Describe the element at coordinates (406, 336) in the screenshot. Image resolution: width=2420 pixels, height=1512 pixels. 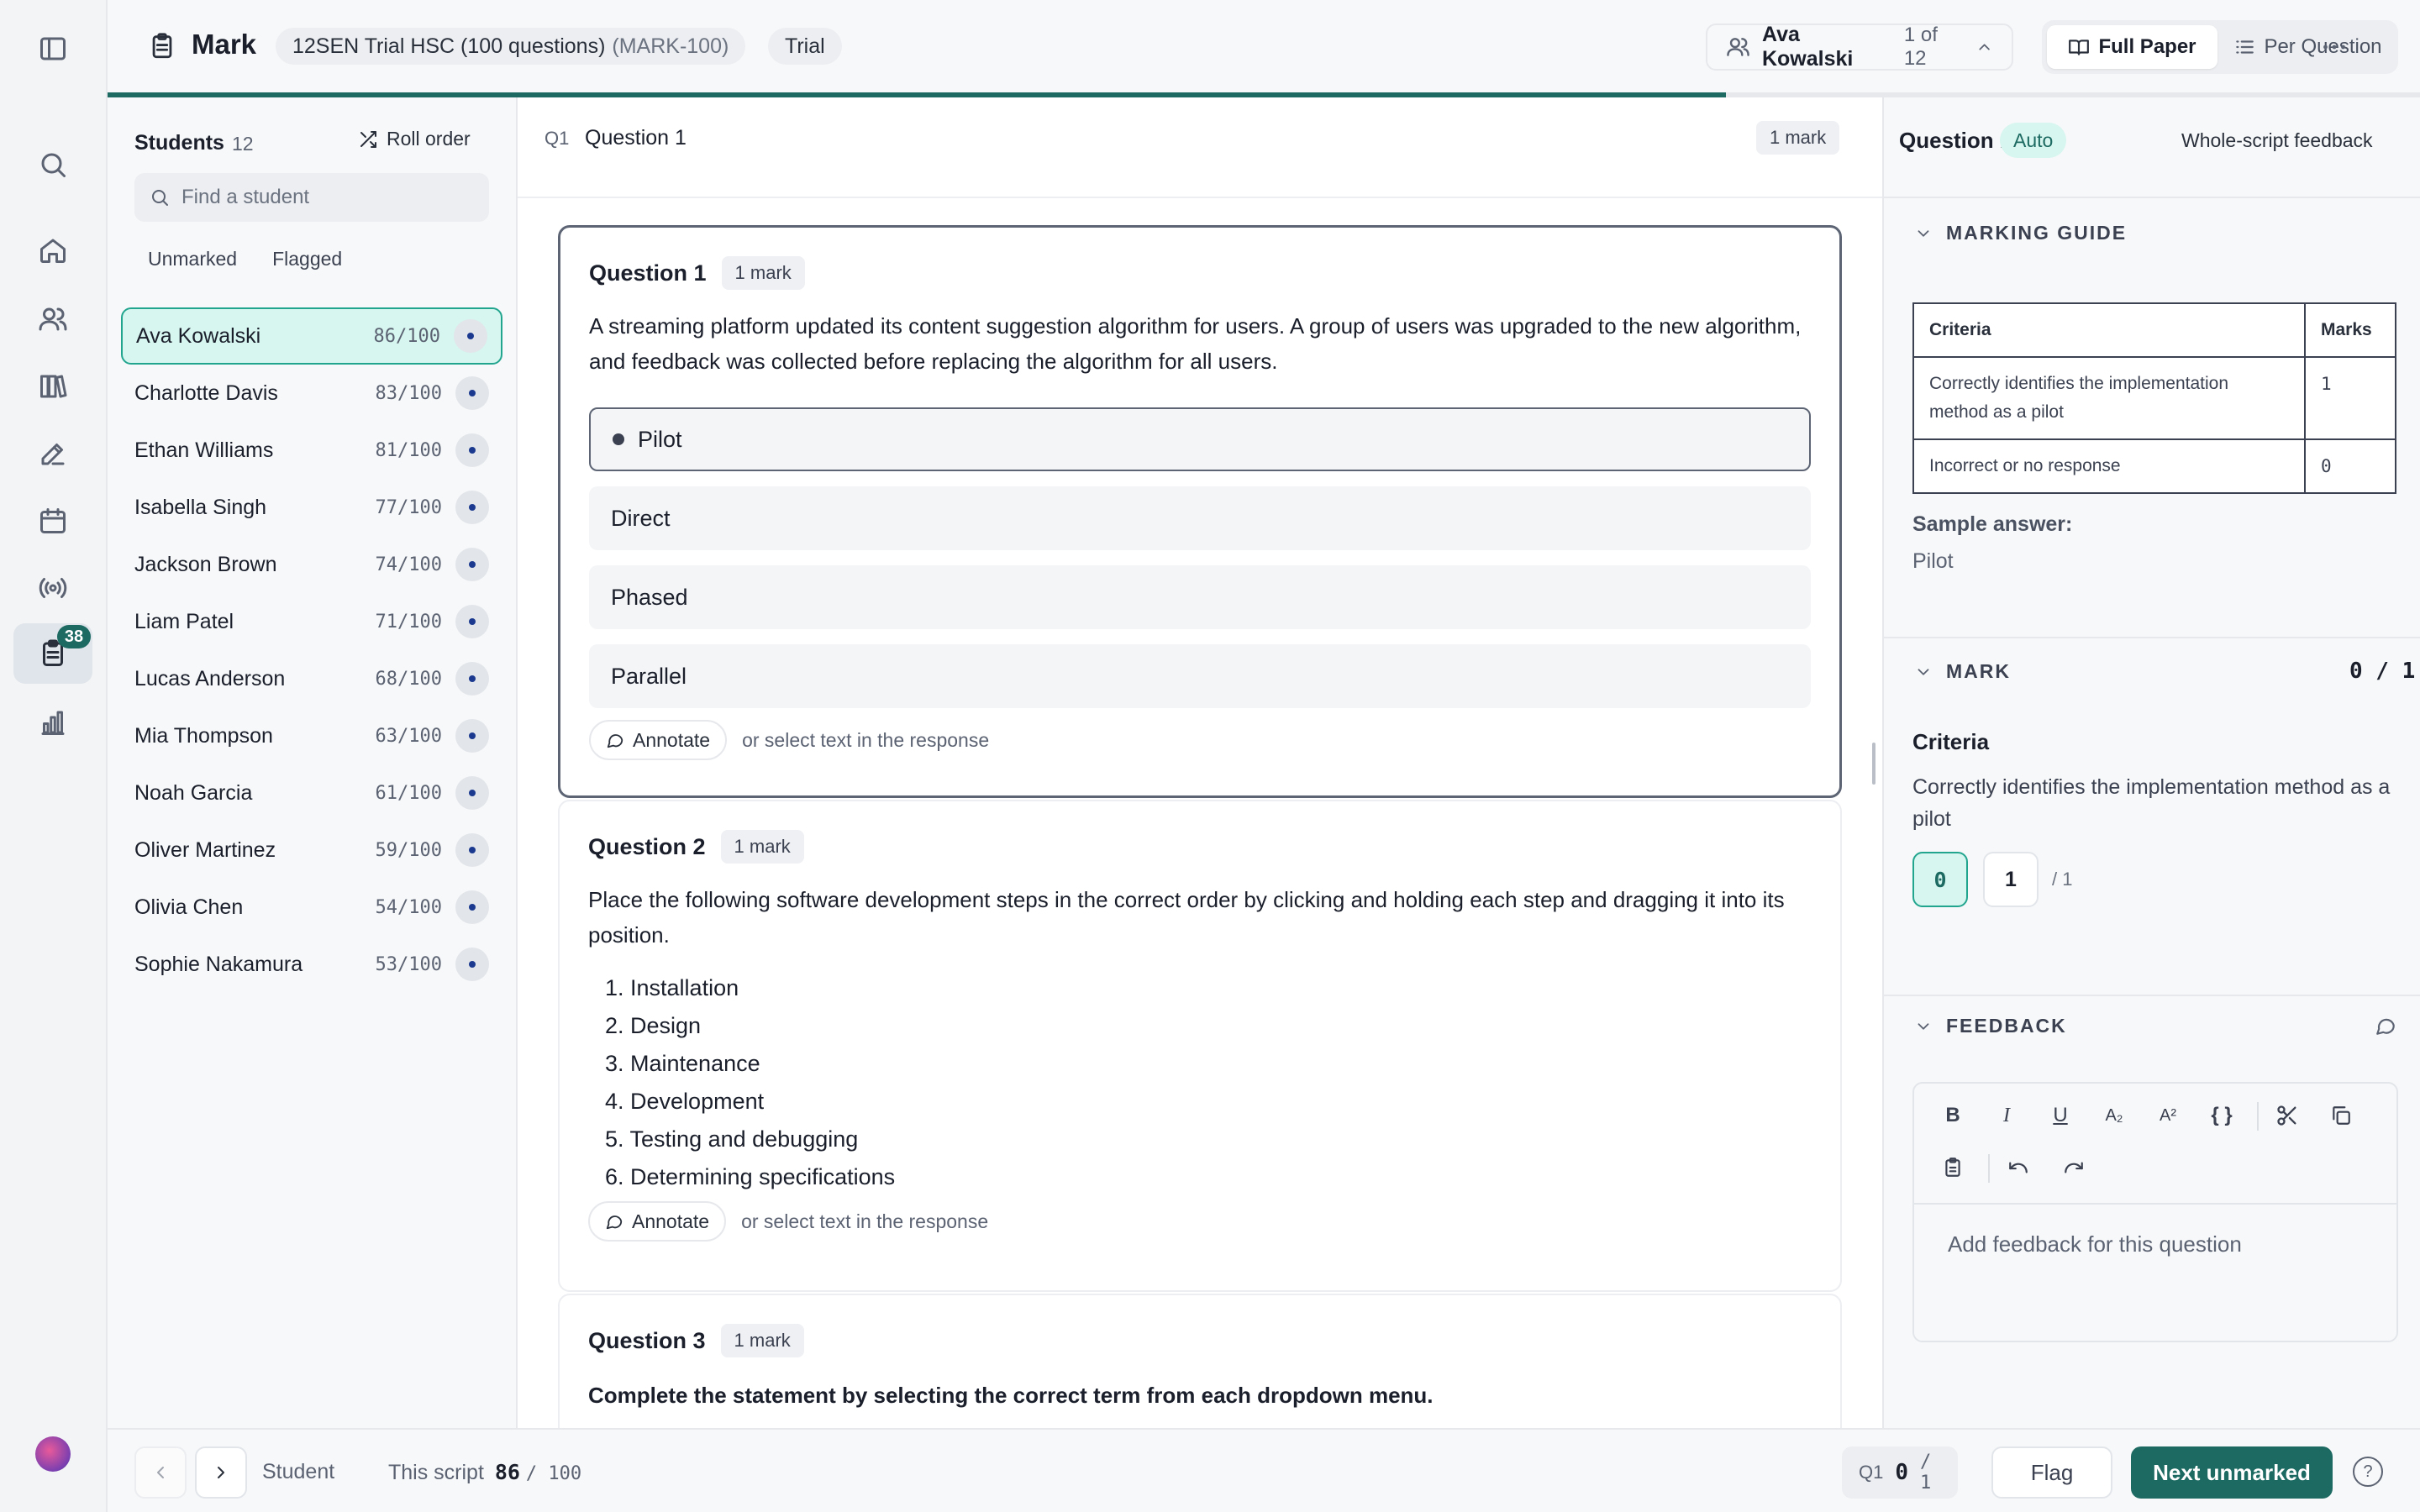
I see `student-score: 86/100` at that location.